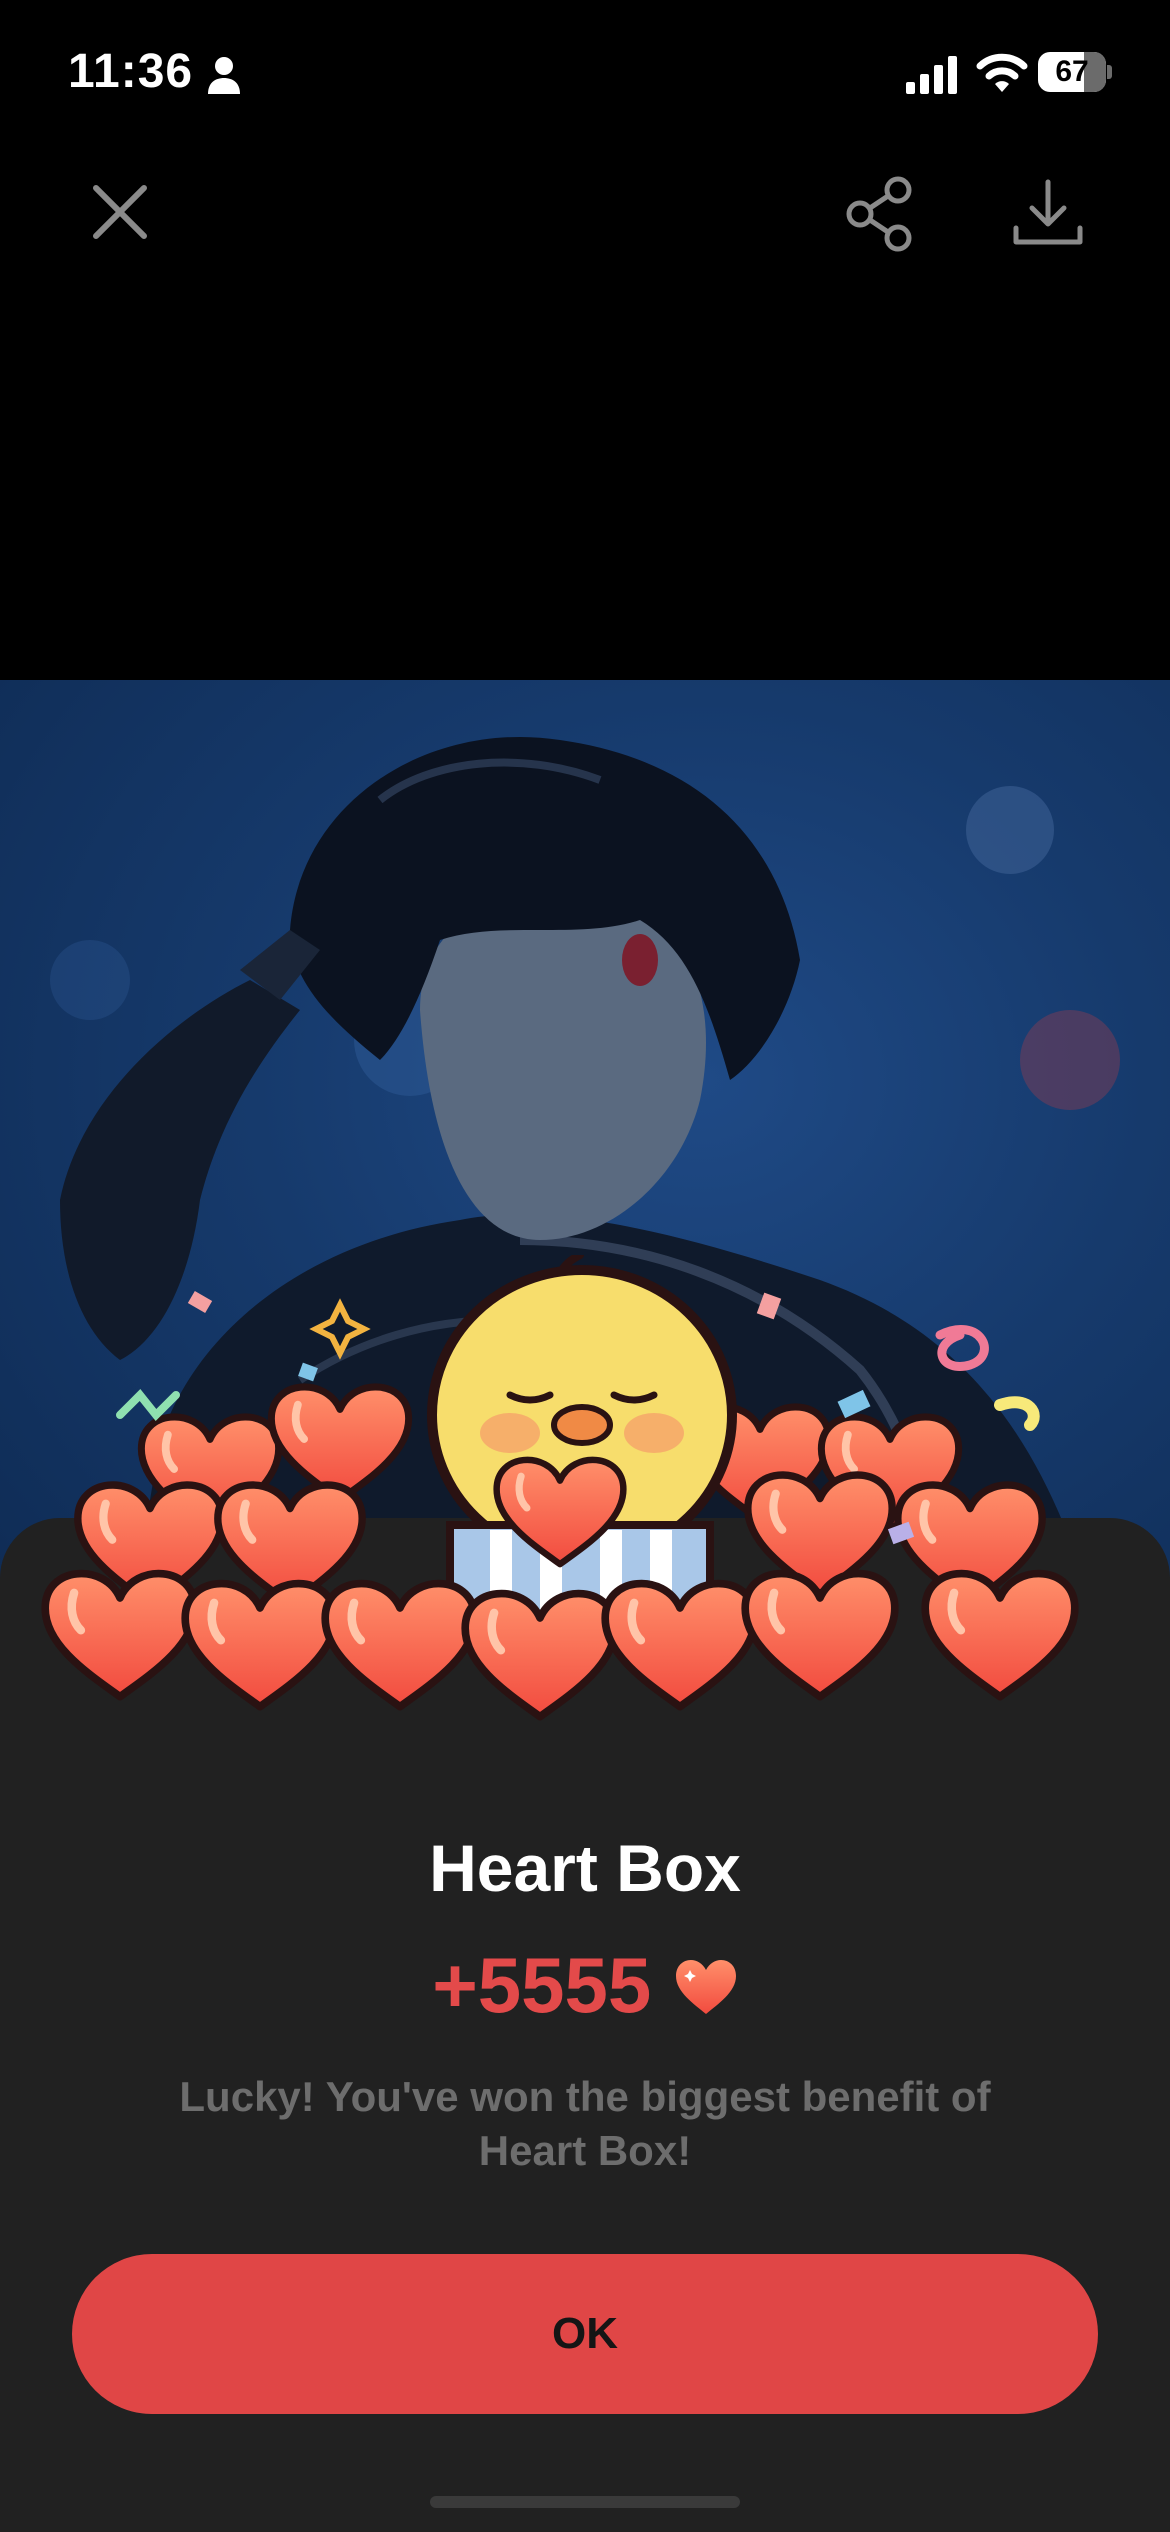 The image size is (1170, 2532). I want to click on download-icon, so click(1048, 212).